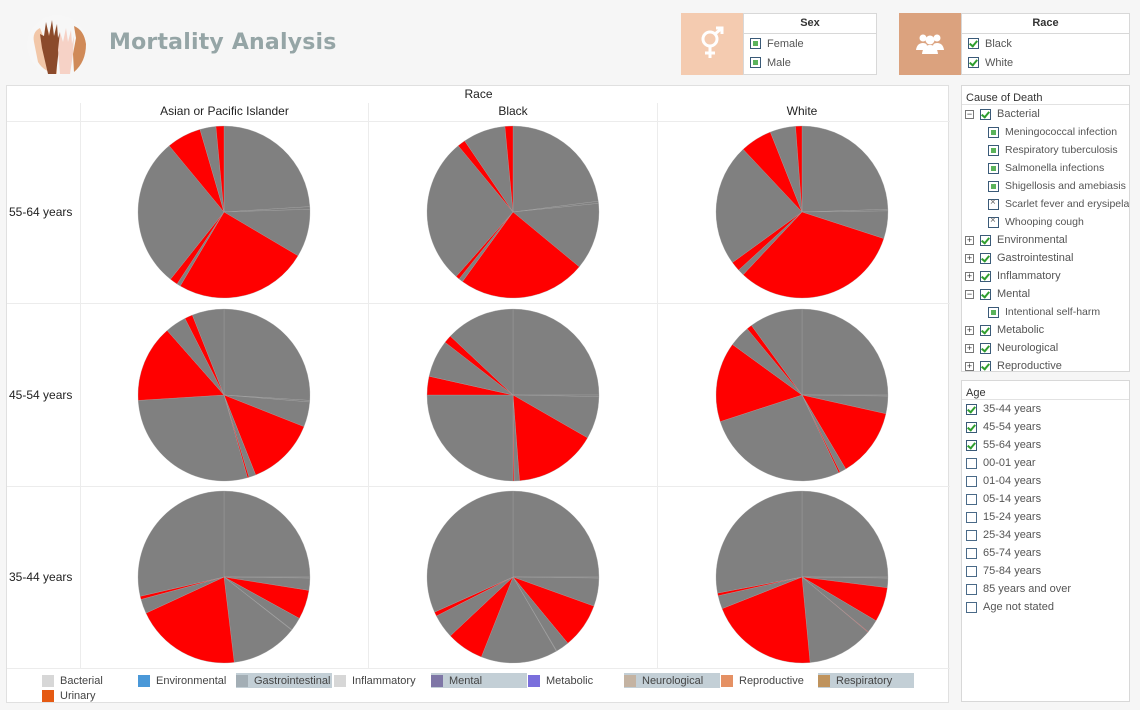 This screenshot has width=1140, height=710. I want to click on pie-55-64-years-asian-or-pacific-islander, so click(224, 212).